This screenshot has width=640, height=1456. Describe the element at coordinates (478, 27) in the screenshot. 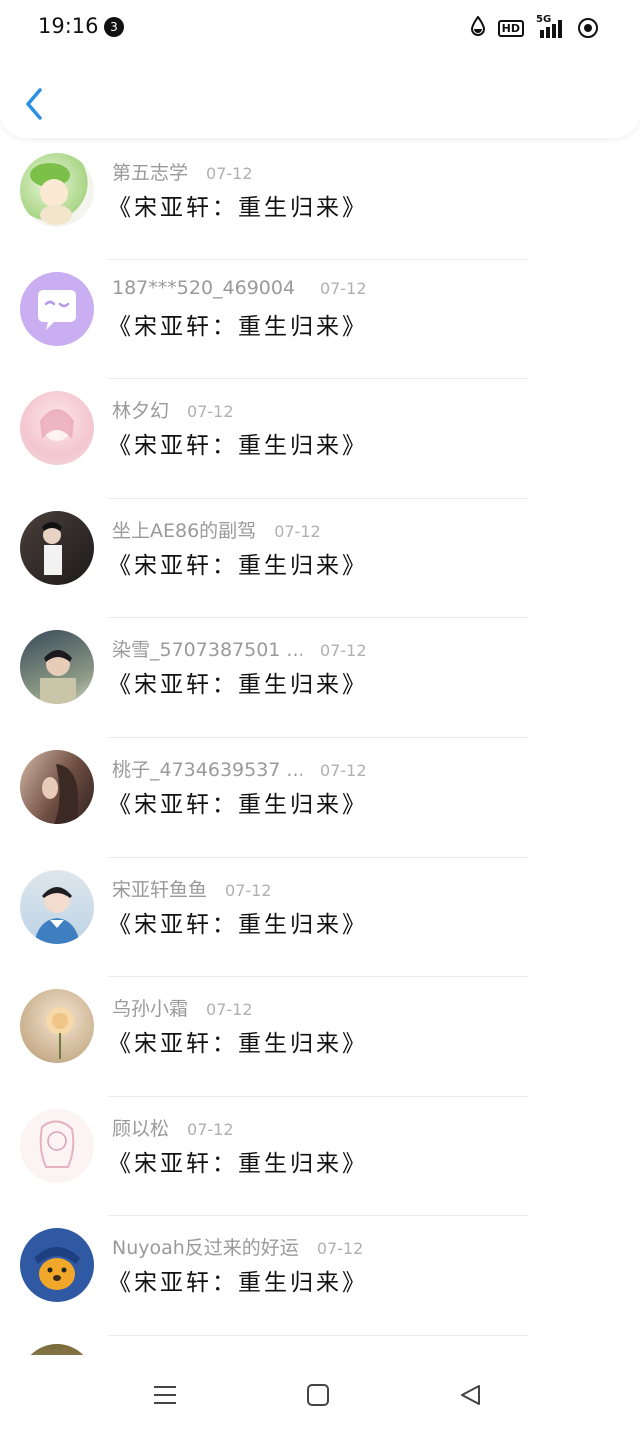

I see `drop-icon` at that location.